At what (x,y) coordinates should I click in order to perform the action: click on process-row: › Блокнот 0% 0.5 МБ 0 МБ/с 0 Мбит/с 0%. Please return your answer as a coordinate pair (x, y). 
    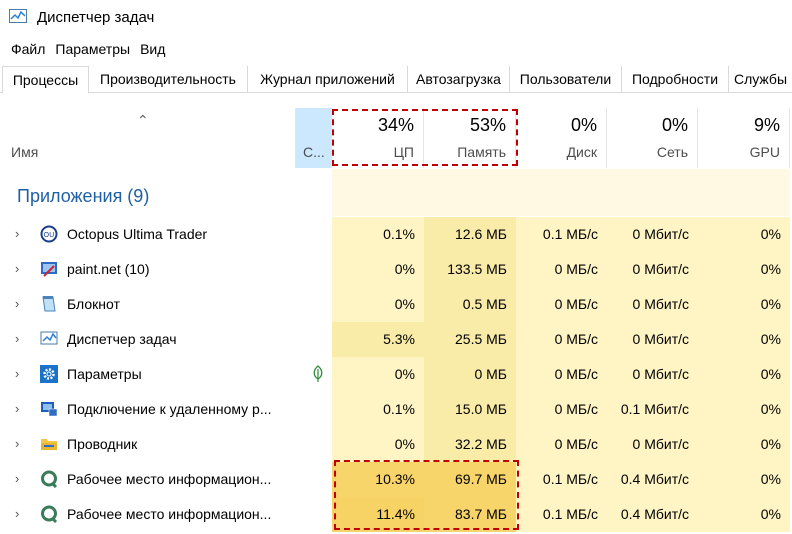
    Looking at the image, I should click on (396, 304).